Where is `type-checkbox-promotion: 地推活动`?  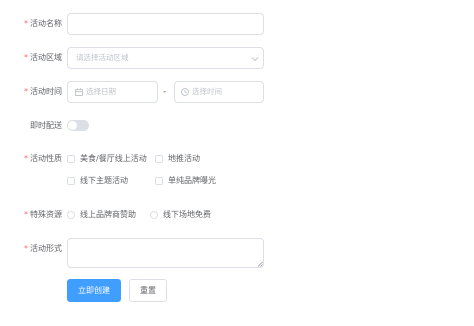 type-checkbox-promotion: 地推活动 is located at coordinates (180, 159).